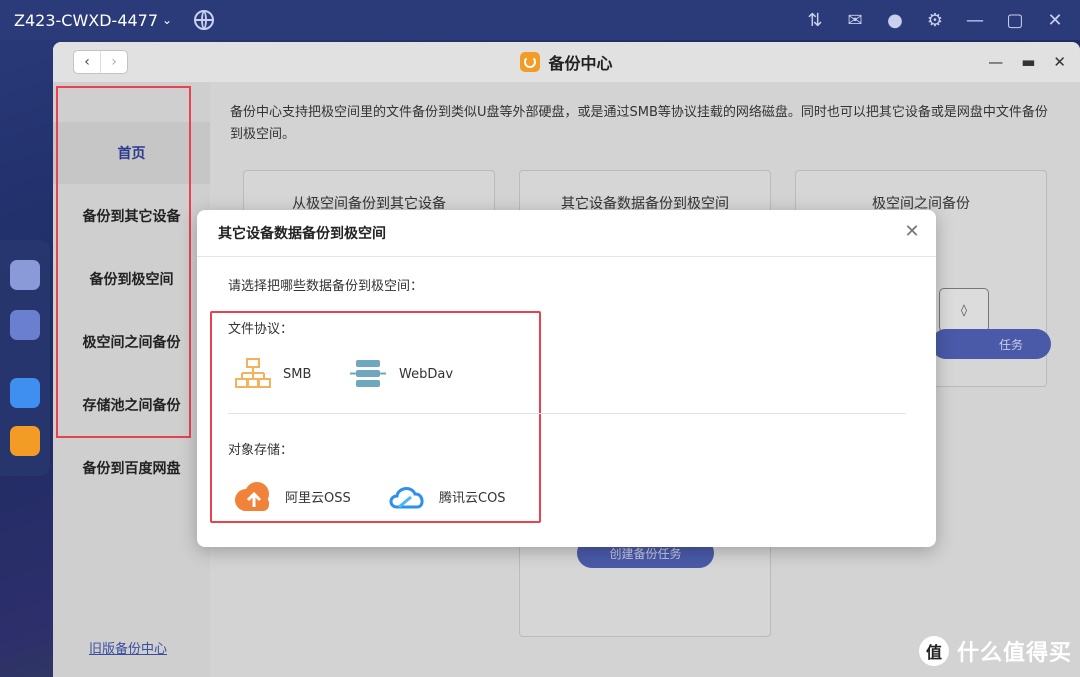 The height and width of the screenshot is (677, 1080). Describe the element at coordinates (131, 342) in the screenshot. I see `sidebar-item-between-zspace: 极空间之间备份` at that location.